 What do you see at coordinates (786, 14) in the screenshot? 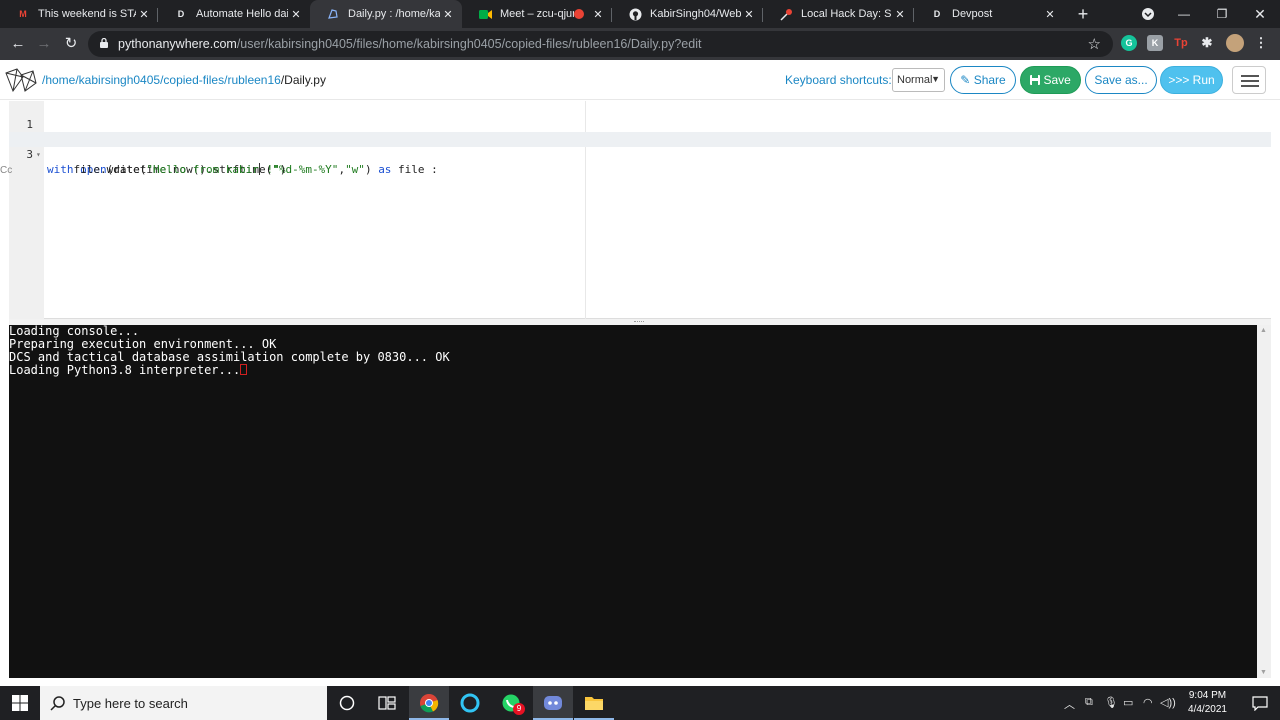
I see `local-hack-day-icon` at bounding box center [786, 14].